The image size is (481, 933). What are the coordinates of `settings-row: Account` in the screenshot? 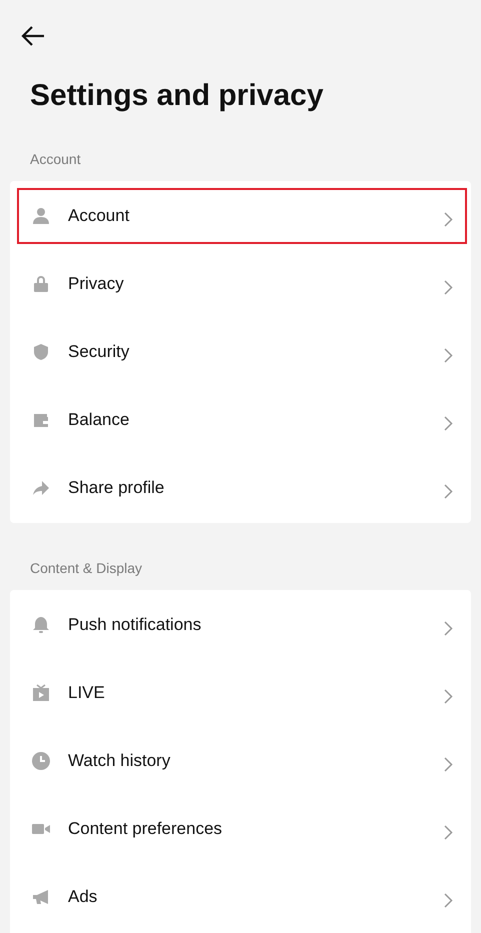 It's located at (242, 216).